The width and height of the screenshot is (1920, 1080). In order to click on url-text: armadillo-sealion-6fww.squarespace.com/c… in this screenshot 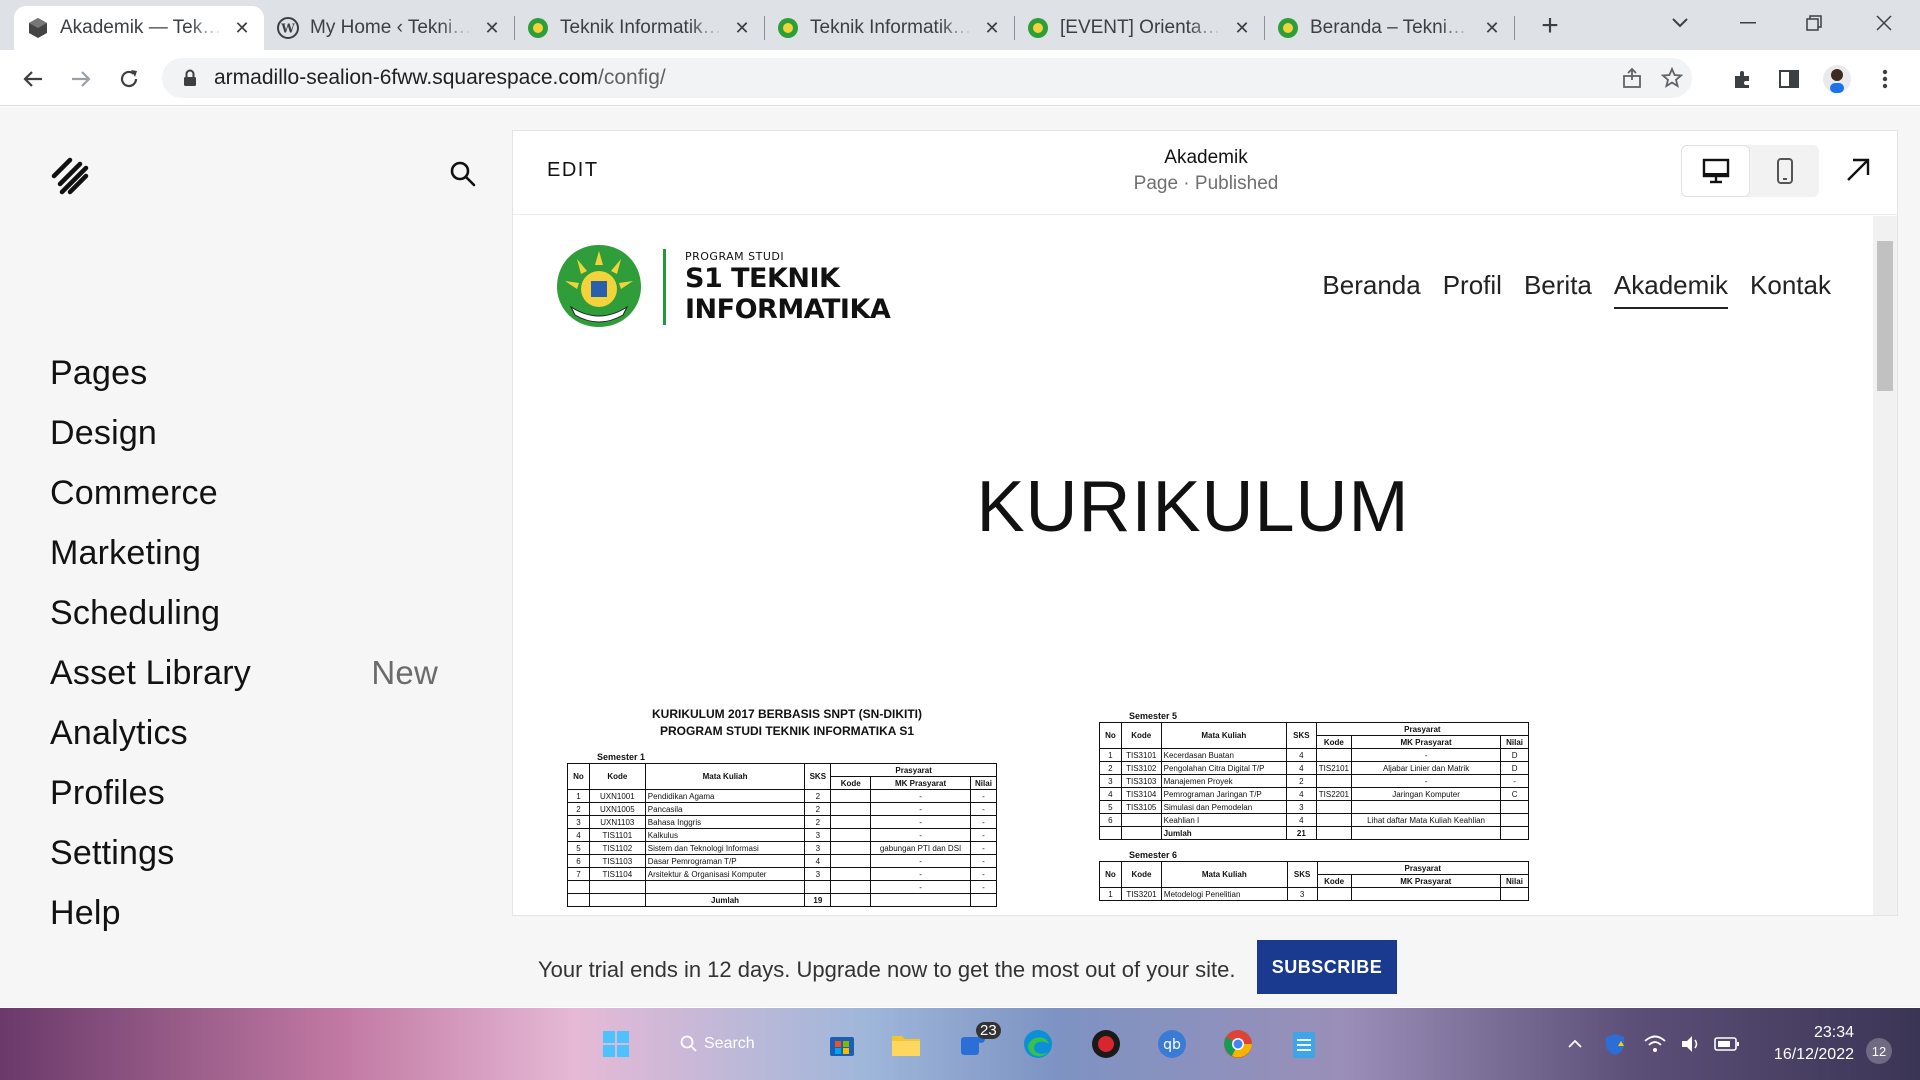, I will do `click(440, 78)`.